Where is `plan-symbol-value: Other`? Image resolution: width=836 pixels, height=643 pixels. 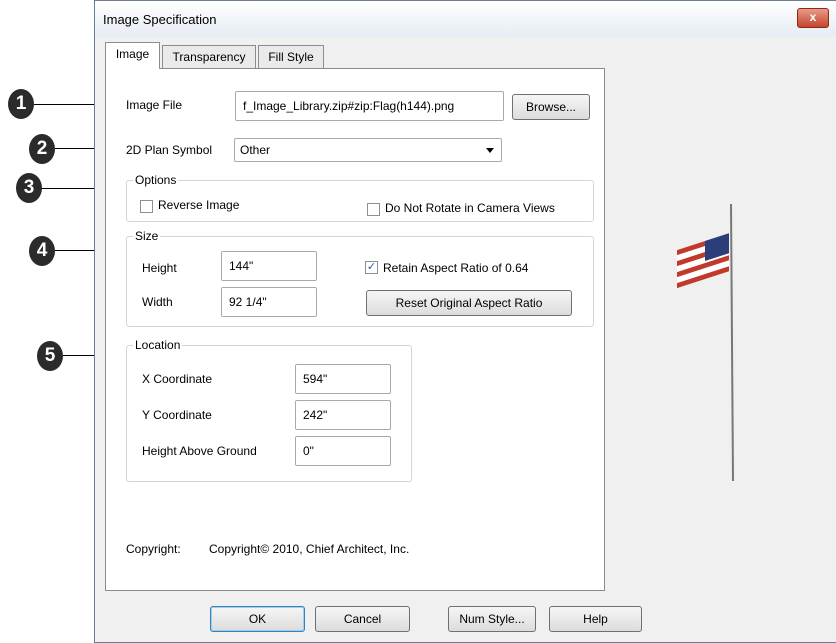 plan-symbol-value: Other is located at coordinates (255, 150).